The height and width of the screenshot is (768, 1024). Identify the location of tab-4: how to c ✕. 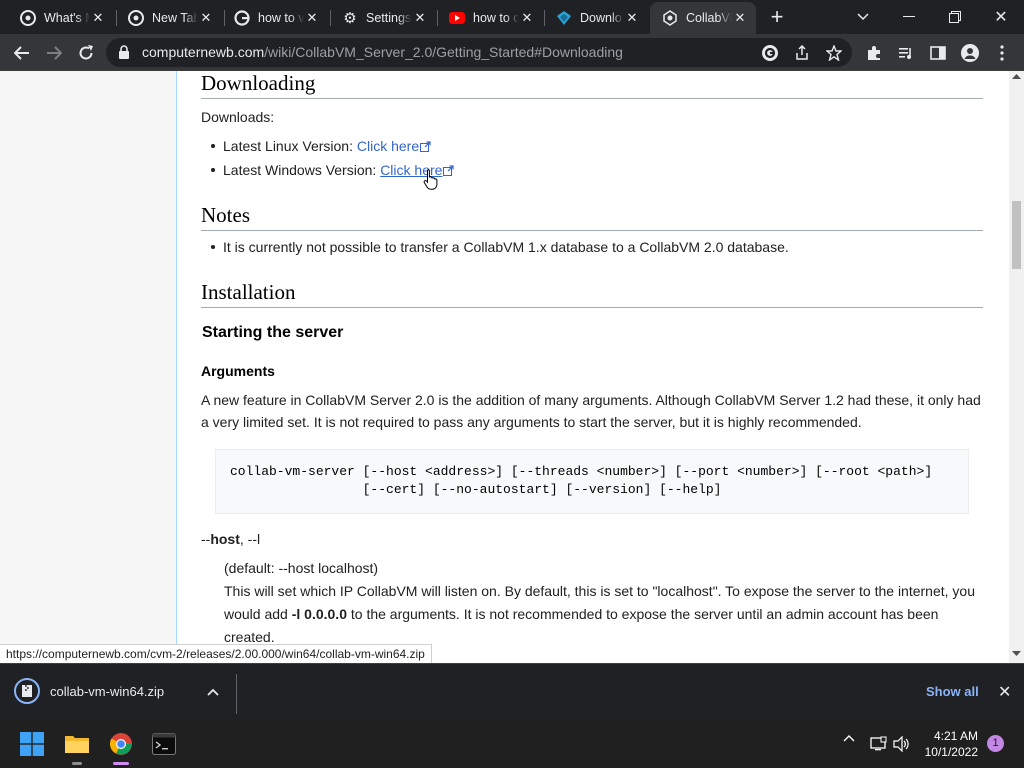
(490, 18).